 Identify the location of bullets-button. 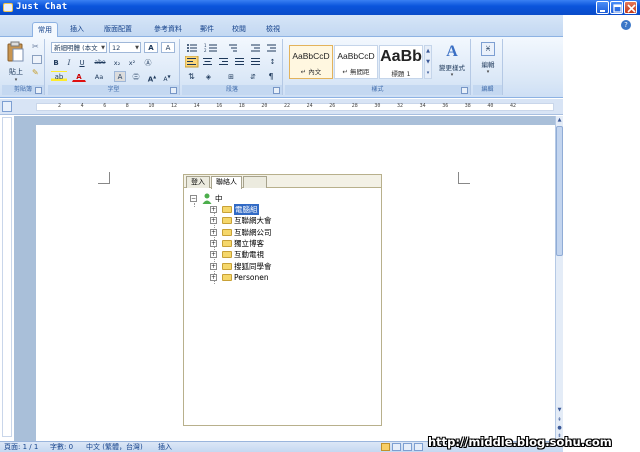
(191, 47).